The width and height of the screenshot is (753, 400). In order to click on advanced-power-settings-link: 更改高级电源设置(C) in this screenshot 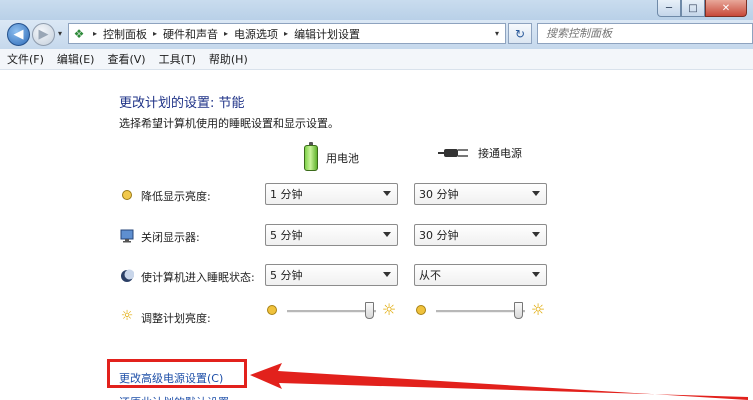, I will do `click(171, 378)`.